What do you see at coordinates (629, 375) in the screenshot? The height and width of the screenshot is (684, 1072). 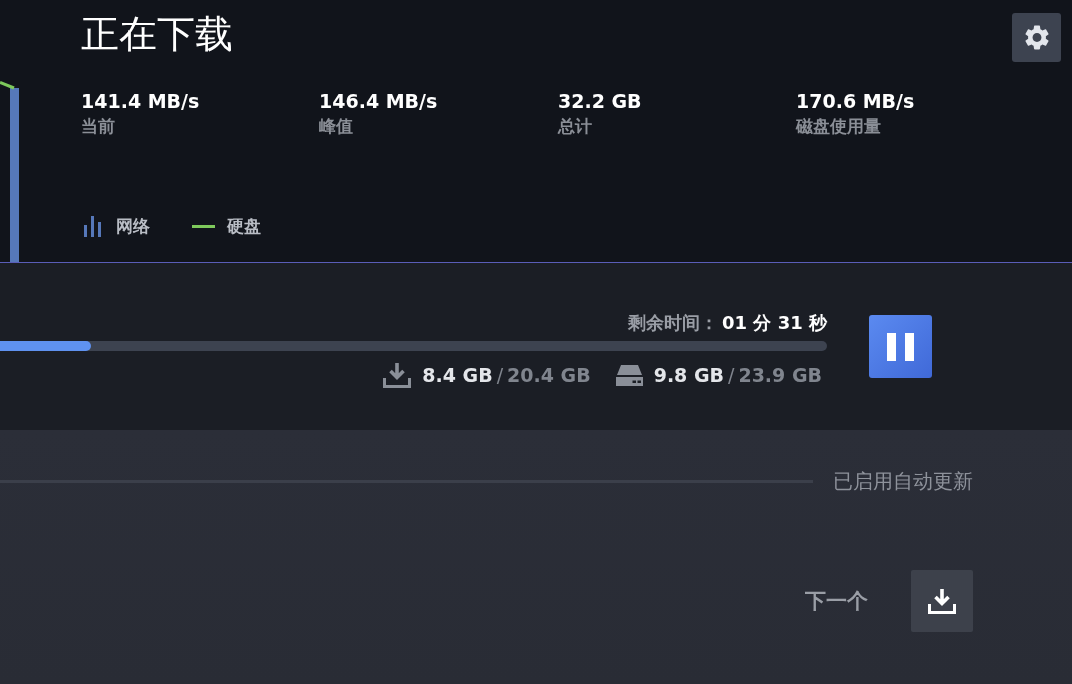 I see `hard-drive-icon` at bounding box center [629, 375].